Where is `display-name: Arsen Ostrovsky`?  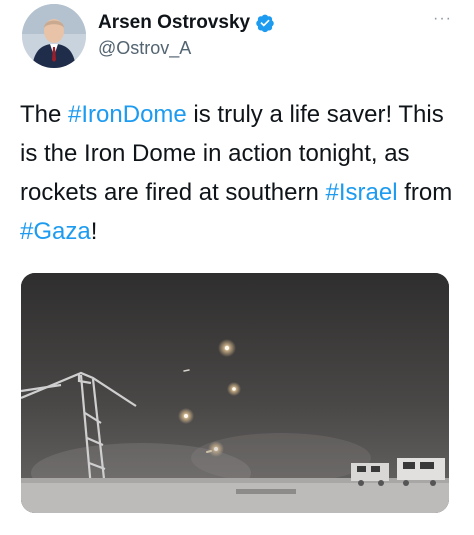 display-name: Arsen Ostrovsky is located at coordinates (174, 23).